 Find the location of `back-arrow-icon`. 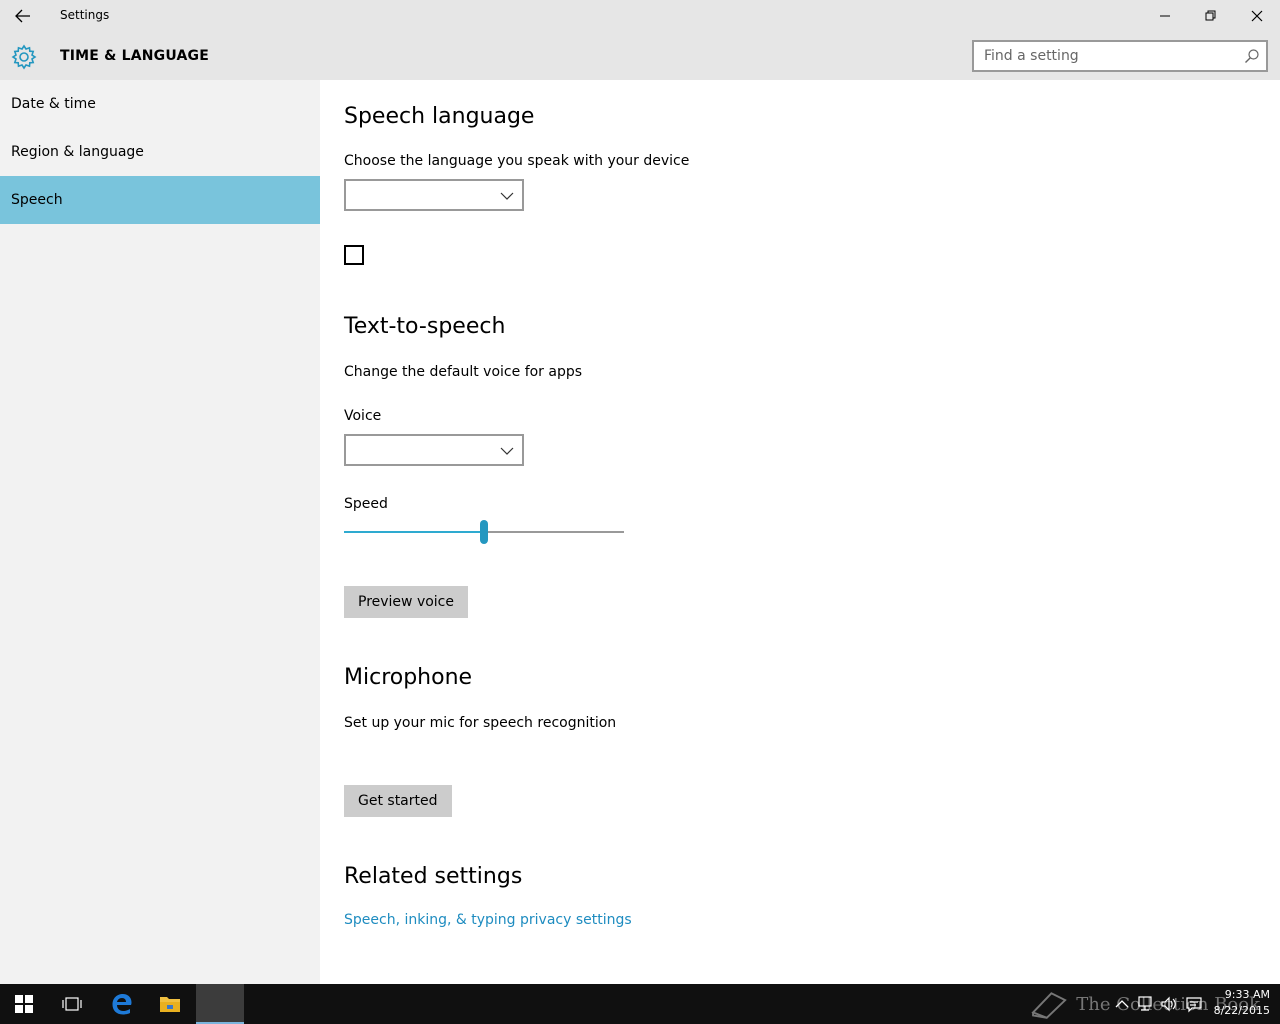

back-arrow-icon is located at coordinates (22, 16).